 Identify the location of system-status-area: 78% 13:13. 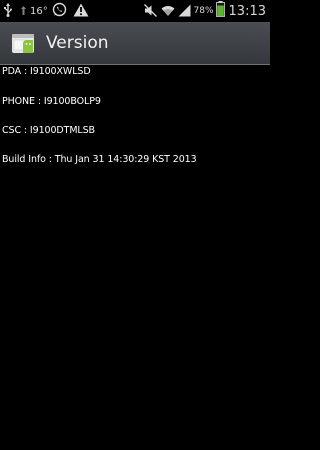
(204, 11).